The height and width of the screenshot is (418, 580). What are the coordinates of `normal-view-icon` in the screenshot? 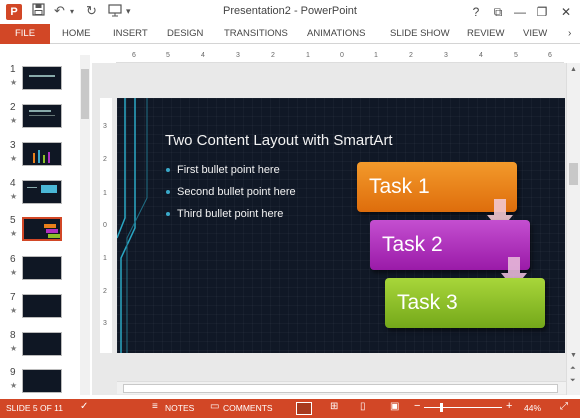 It's located at (304, 408).